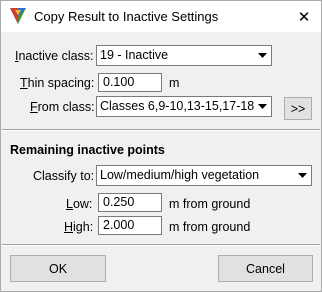 This screenshot has height=292, width=322. Describe the element at coordinates (79, 227) in the screenshot. I see `high-label: High:` at that location.